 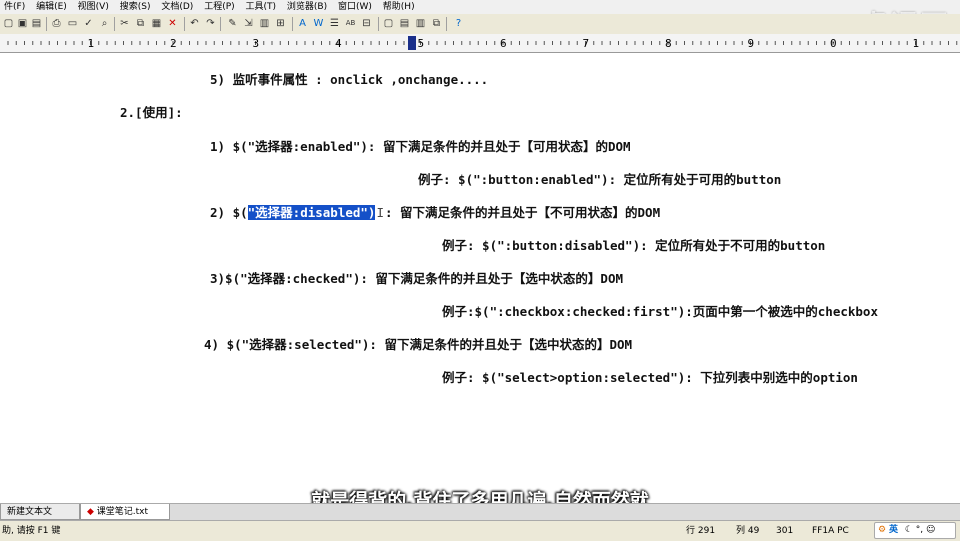 I want to click on print-icon: ⎙, so click(x=56, y=23).